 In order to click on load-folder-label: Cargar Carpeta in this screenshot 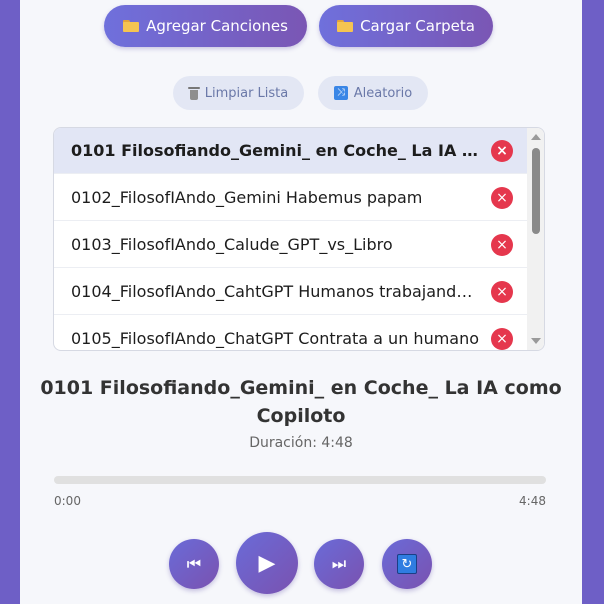, I will do `click(417, 26)`.